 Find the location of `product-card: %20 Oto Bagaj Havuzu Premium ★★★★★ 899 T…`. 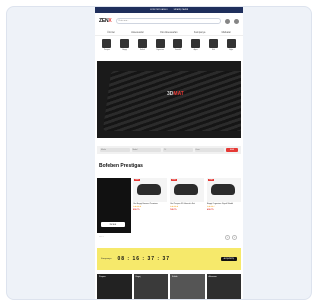

product-card: %20 Oto Bagaj Havuzu Premium ★★★★★ 899 T… is located at coordinates (150, 205).